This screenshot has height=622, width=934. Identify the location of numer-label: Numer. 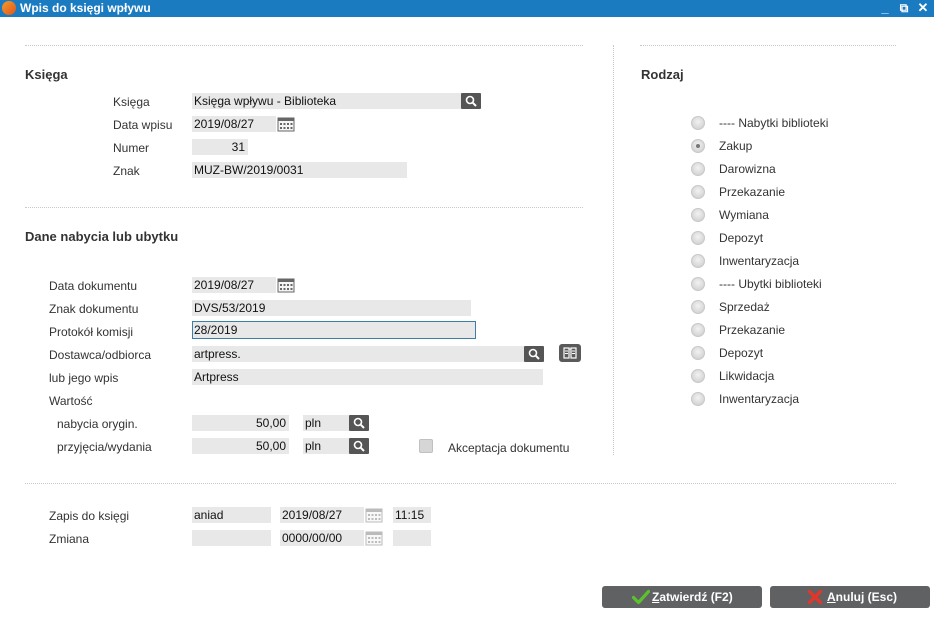
(131, 148).